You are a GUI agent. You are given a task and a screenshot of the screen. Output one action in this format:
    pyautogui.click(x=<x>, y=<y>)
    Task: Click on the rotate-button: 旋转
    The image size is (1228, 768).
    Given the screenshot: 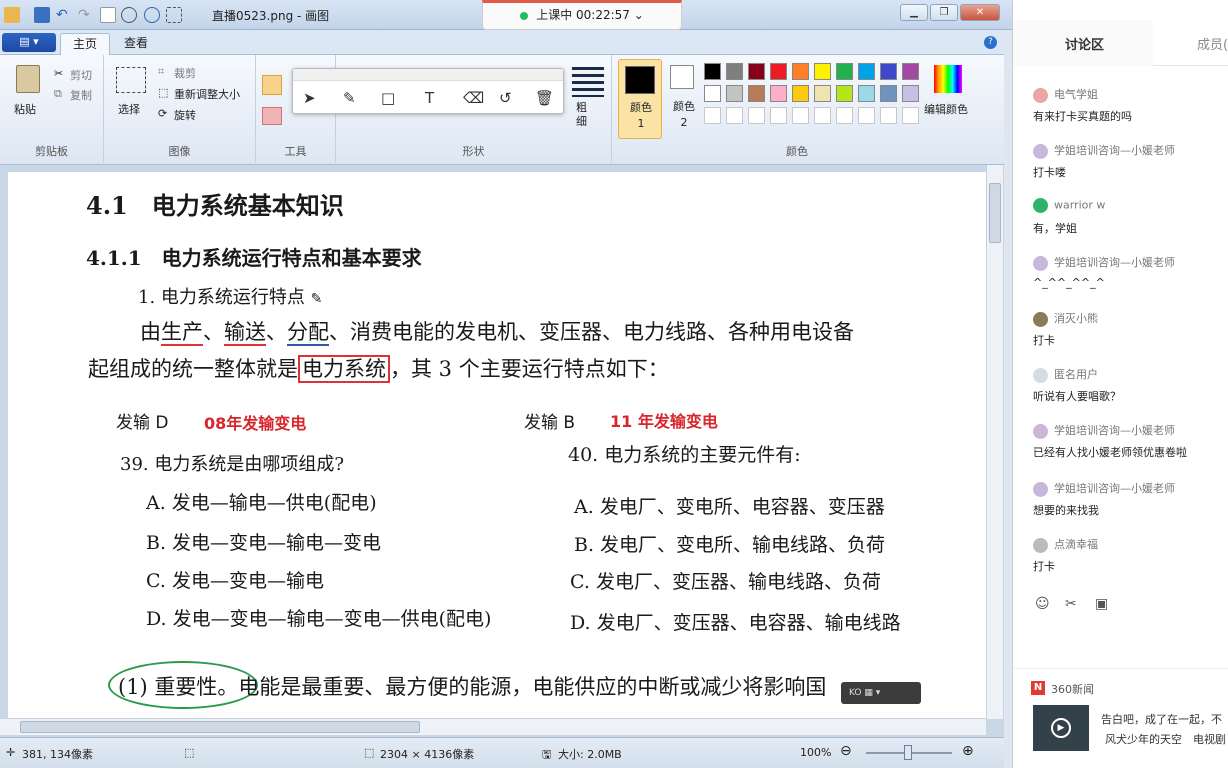 What is the action you would take?
    pyautogui.click(x=185, y=115)
    